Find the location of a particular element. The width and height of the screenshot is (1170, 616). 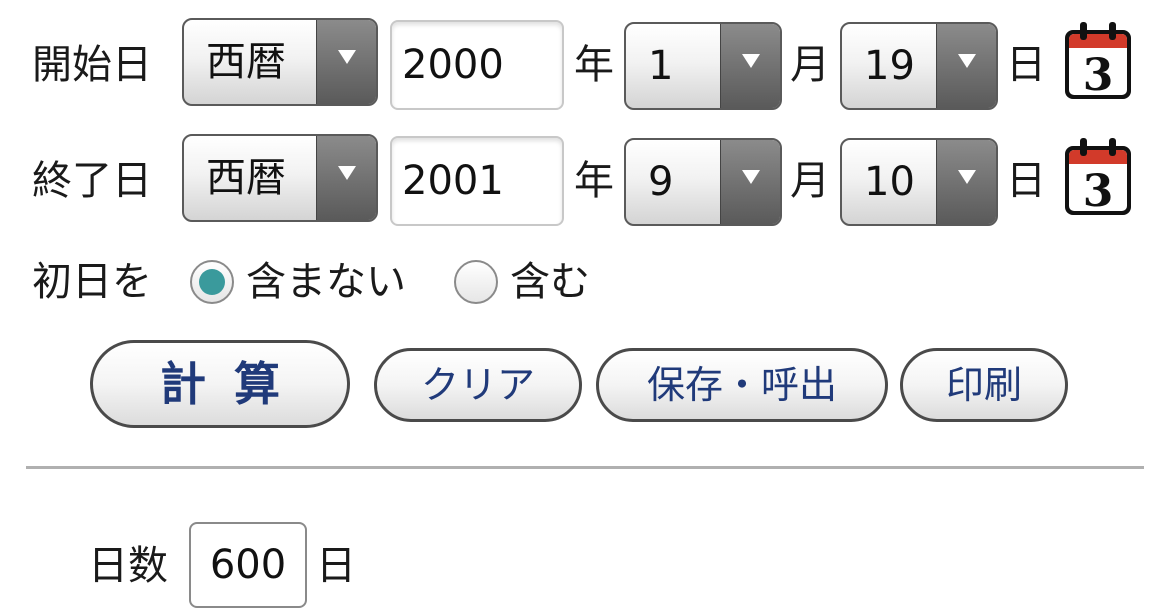

print-button: 印刷 is located at coordinates (984, 385).